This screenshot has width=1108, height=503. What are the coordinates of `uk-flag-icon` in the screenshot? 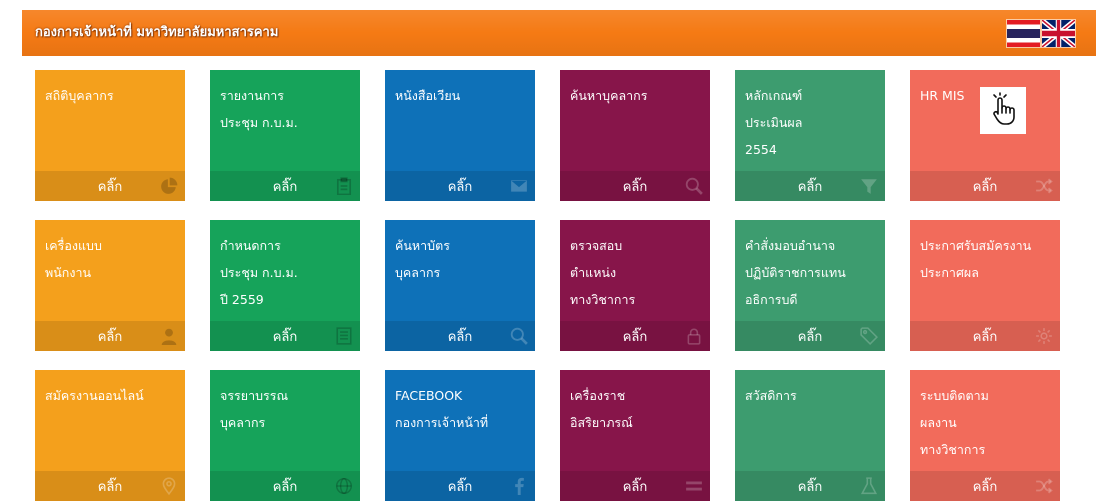 It's located at (1058, 33).